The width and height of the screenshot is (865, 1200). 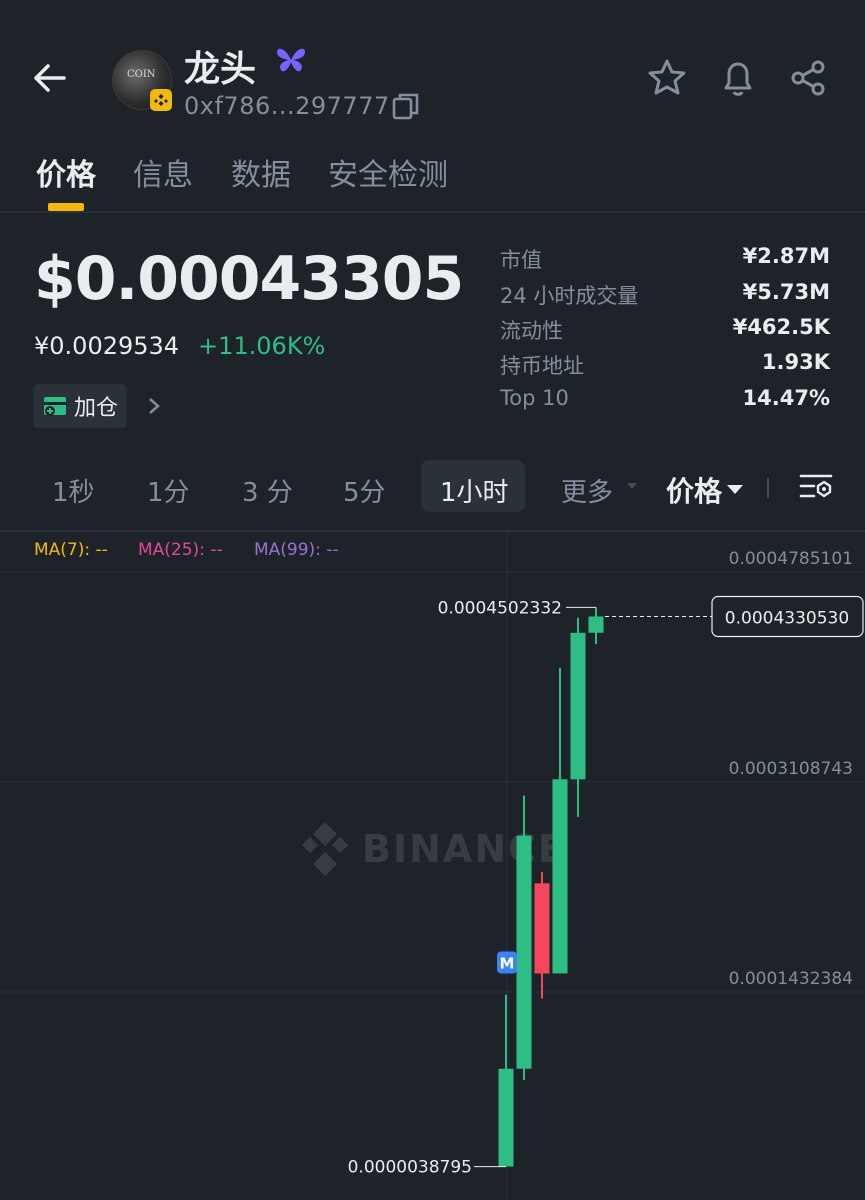 I want to click on back-arrow-icon, so click(x=50, y=78).